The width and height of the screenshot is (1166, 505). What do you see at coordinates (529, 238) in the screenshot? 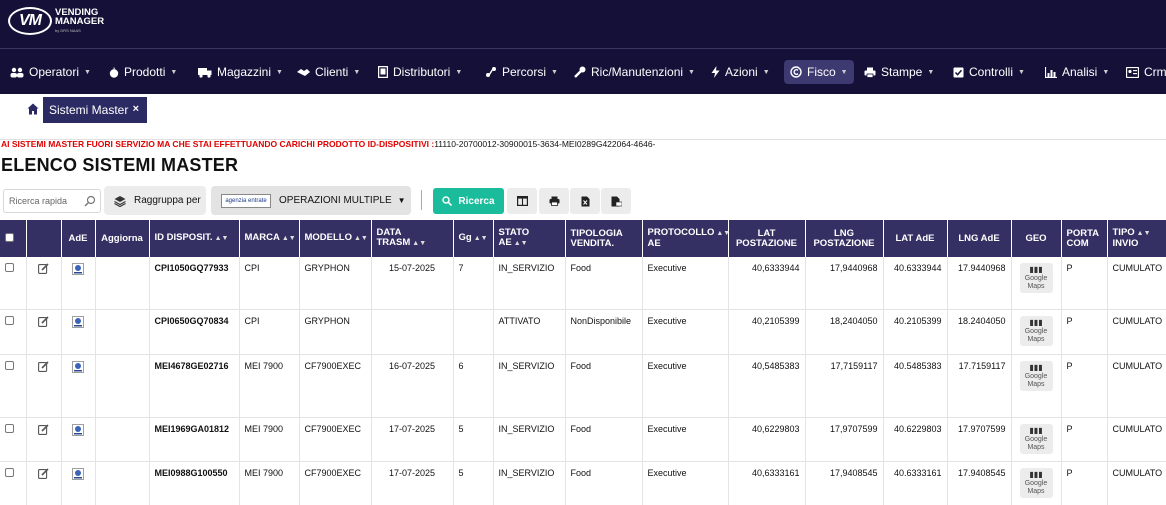
I see `col-stato-ae: STATO AE ▲▼` at bounding box center [529, 238].